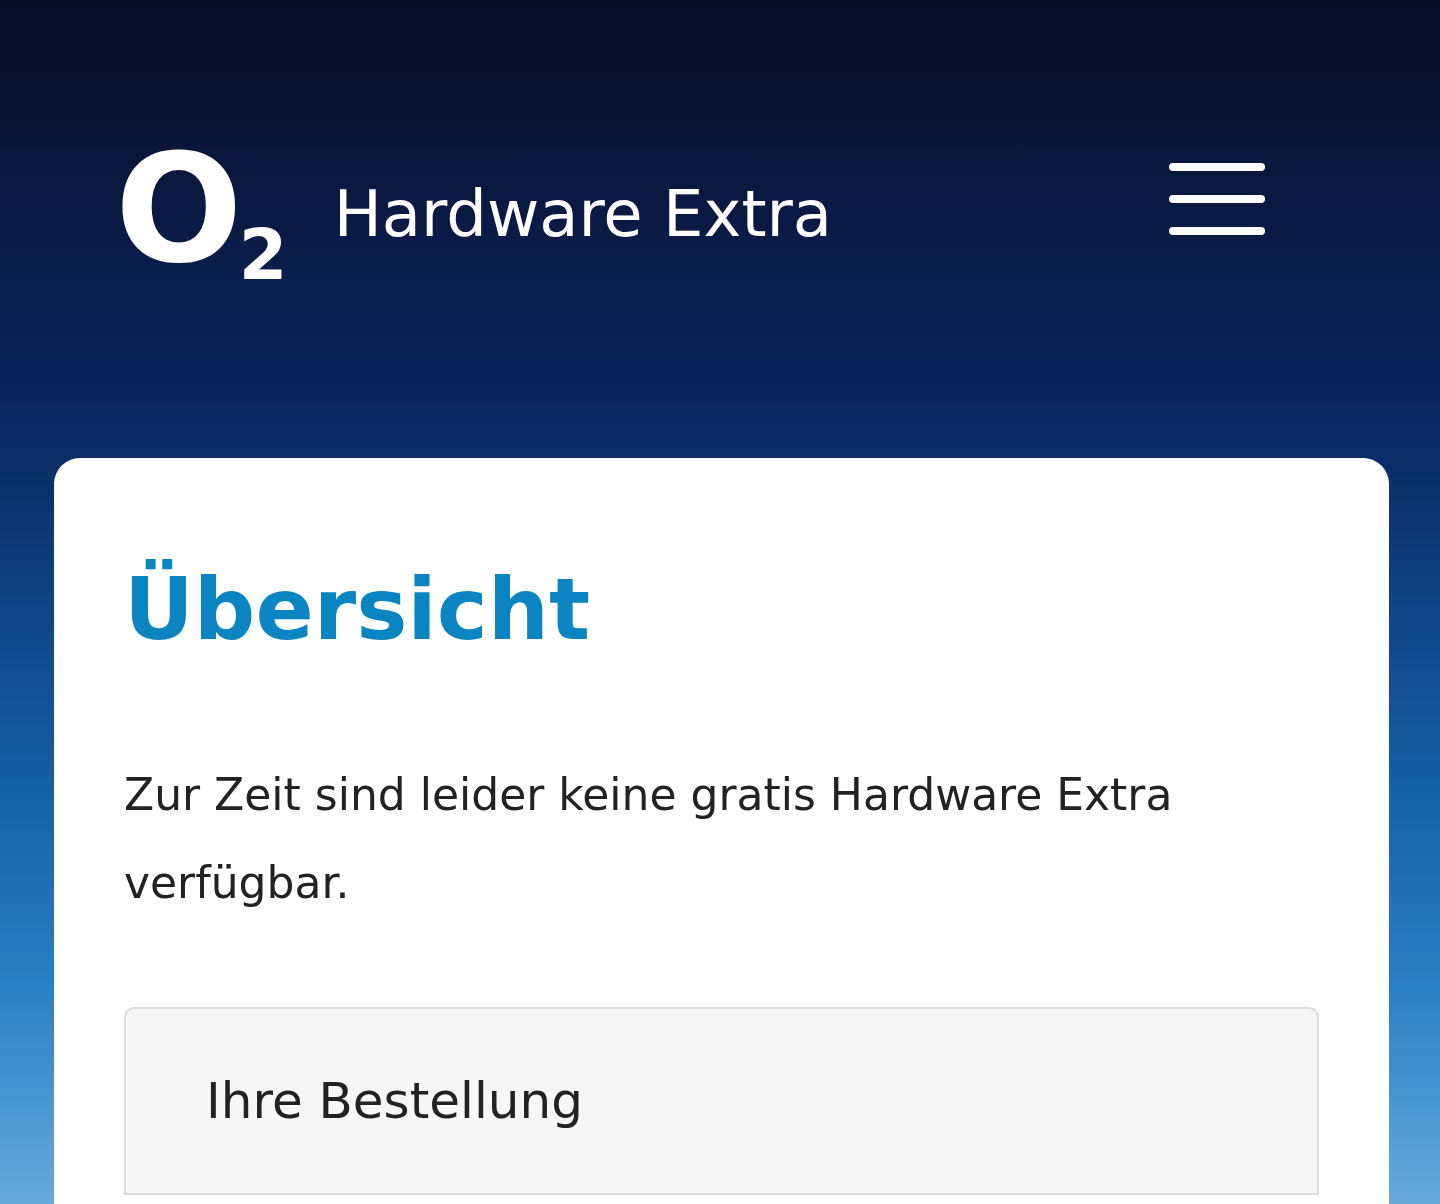  What do you see at coordinates (199, 209) in the screenshot?
I see `logo: O$_{2}$` at bounding box center [199, 209].